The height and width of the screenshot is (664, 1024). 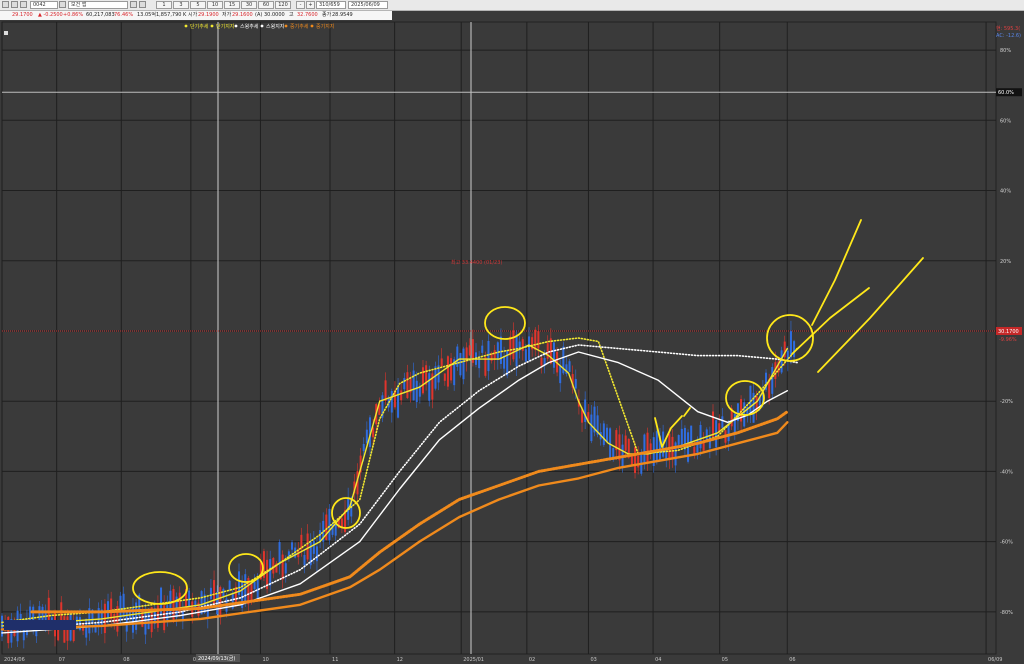 I want to click on white-line-tag: 60.0%, so click(x=1006, y=93).